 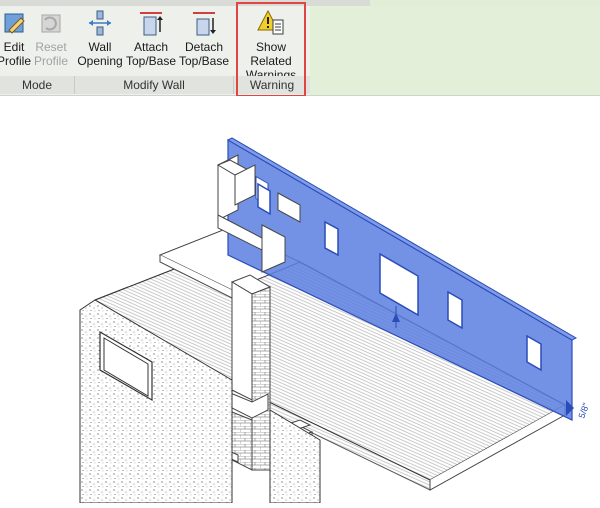 I want to click on wall-opening-label: Wall Opening, so click(x=100, y=54).